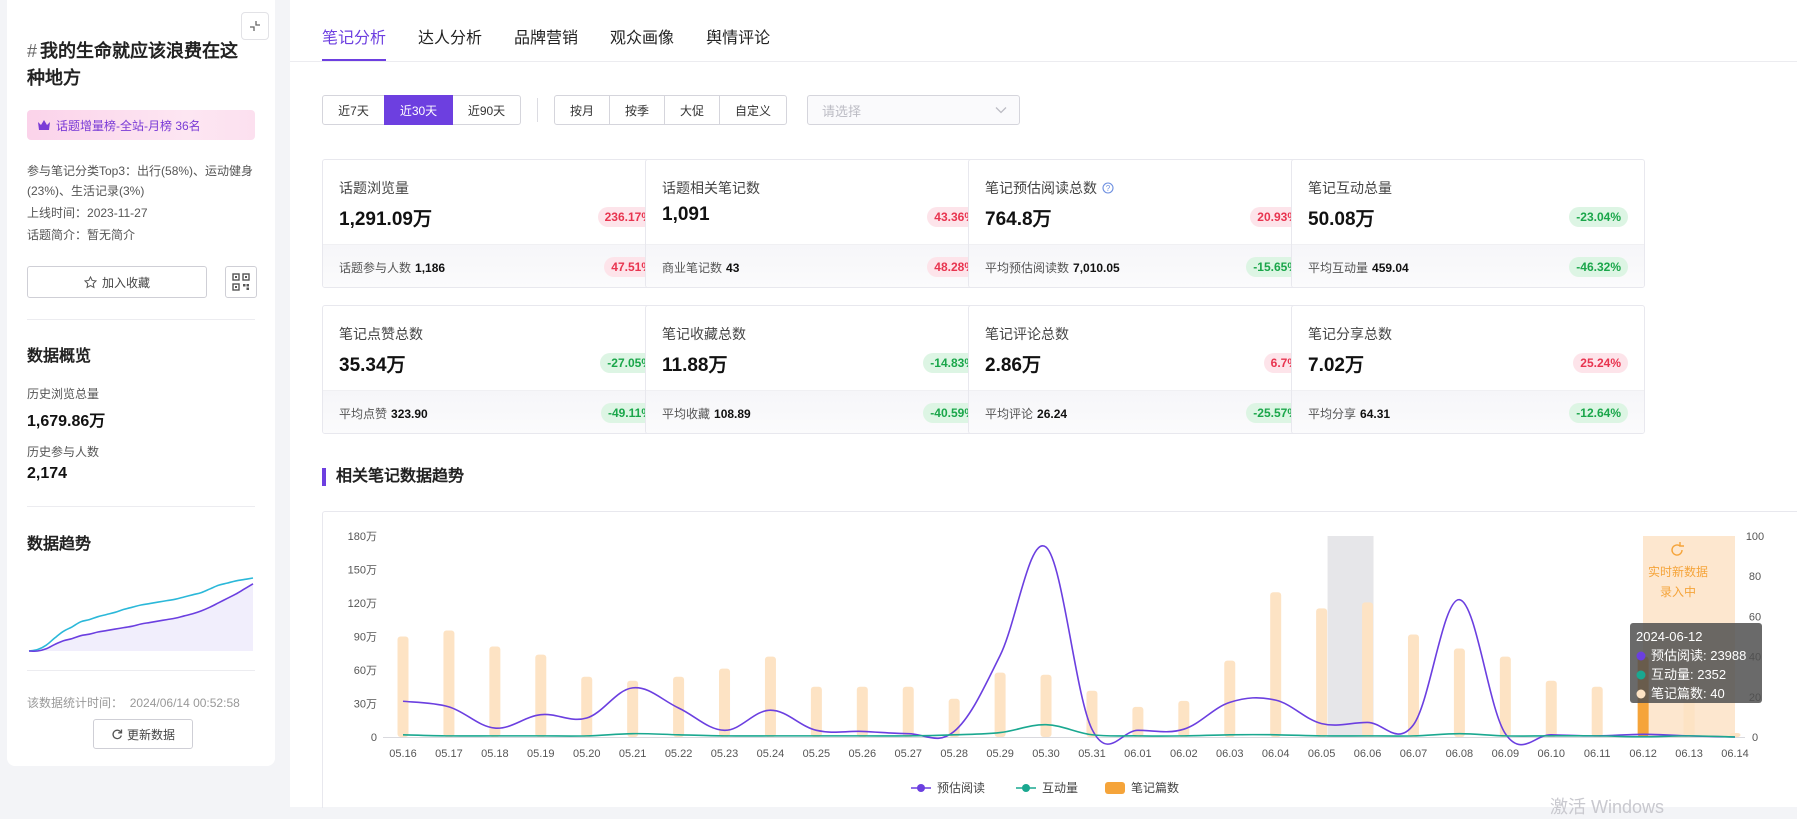  I want to click on x-axis-tick-label: 05.25, so click(817, 754).